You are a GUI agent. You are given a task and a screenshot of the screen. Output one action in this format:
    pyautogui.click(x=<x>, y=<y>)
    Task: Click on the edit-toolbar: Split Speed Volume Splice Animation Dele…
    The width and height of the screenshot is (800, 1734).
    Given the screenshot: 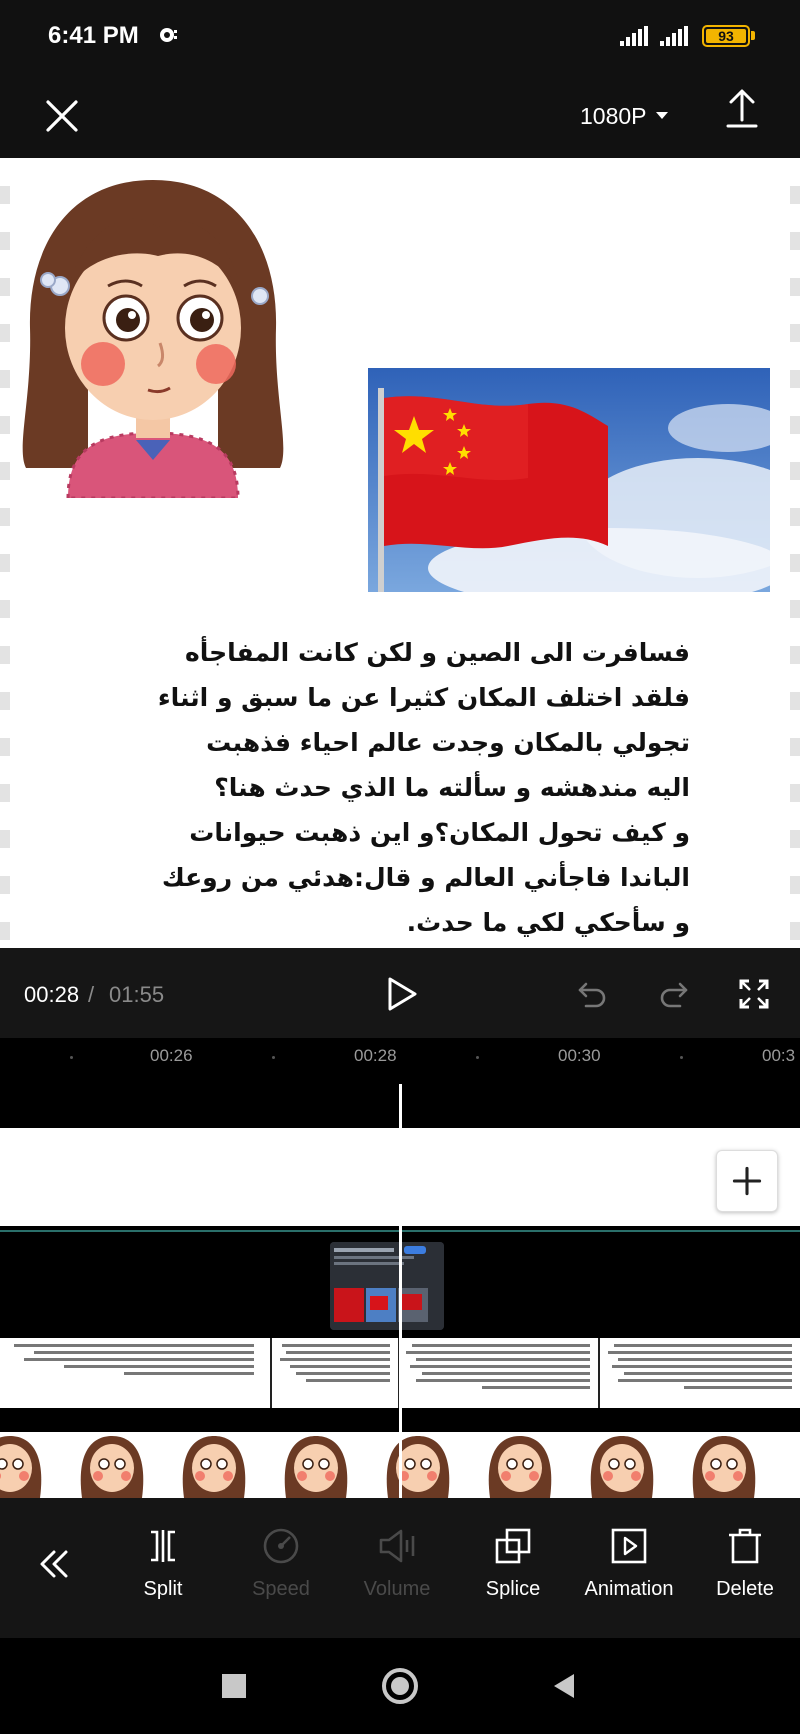 What is the action you would take?
    pyautogui.click(x=400, y=1568)
    